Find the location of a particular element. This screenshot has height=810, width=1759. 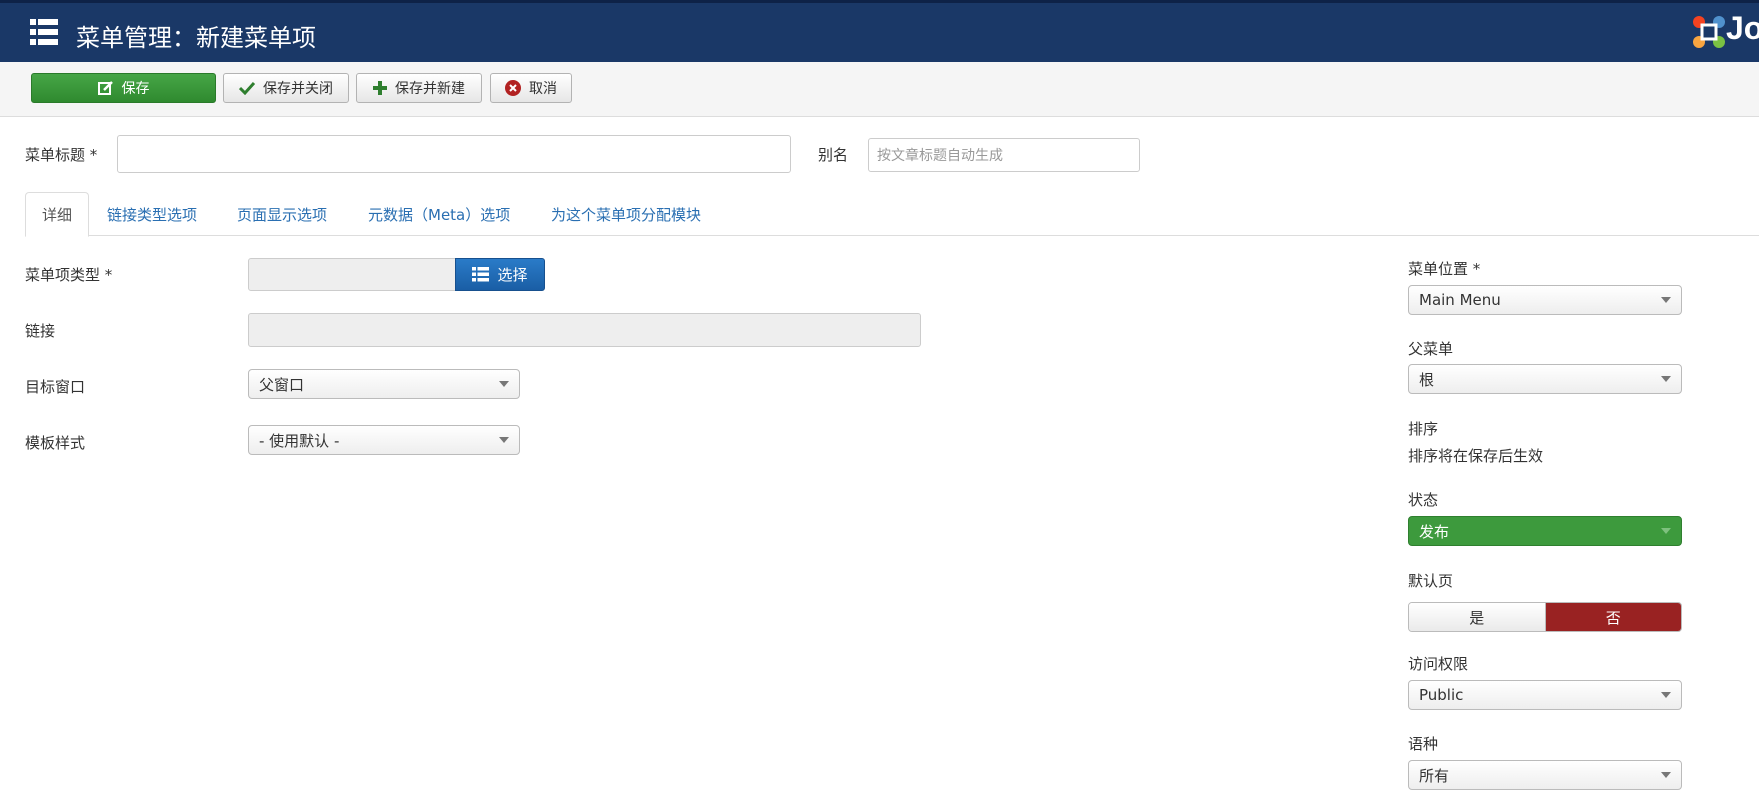

save-new-label: 保存并新建 is located at coordinates (430, 89).